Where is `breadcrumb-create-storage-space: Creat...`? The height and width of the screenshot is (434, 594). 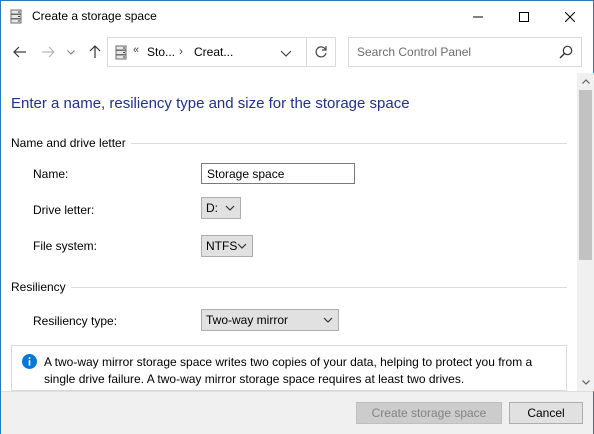 breadcrumb-create-storage-space: Creat... is located at coordinates (213, 52).